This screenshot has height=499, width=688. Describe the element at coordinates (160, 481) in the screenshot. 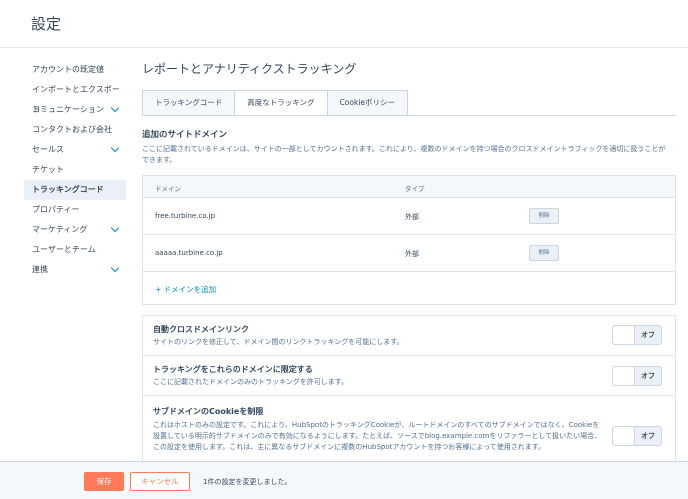

I see `cancel-button: キャンセル` at that location.